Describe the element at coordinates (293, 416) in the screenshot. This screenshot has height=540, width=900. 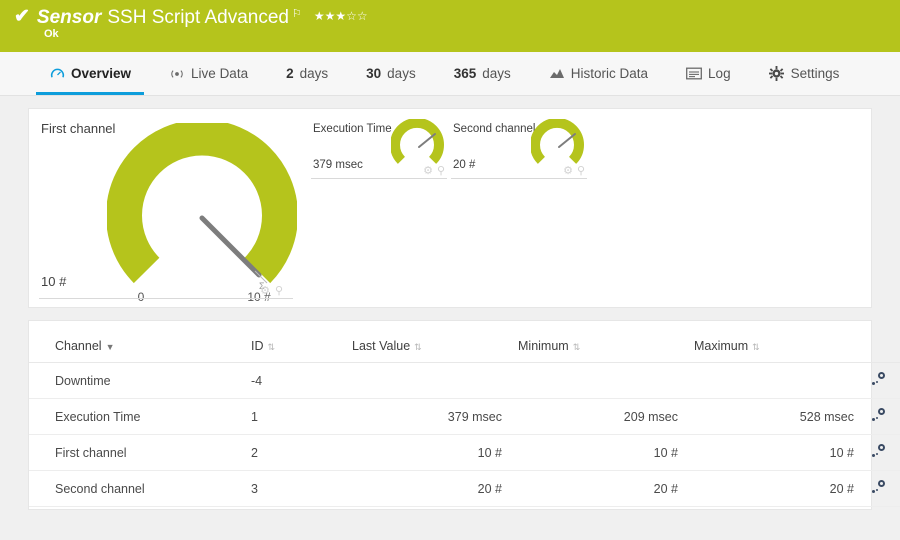
I see `cell-id: 1` at that location.